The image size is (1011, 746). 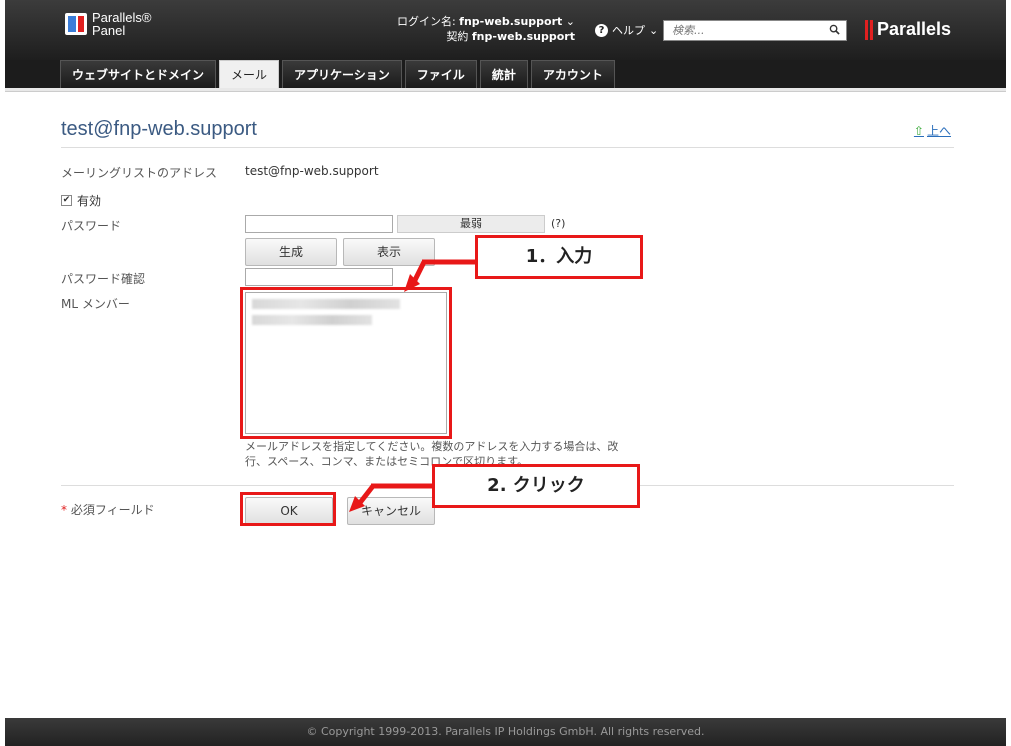 What do you see at coordinates (739, 30) in the screenshot?
I see `search-input` at bounding box center [739, 30].